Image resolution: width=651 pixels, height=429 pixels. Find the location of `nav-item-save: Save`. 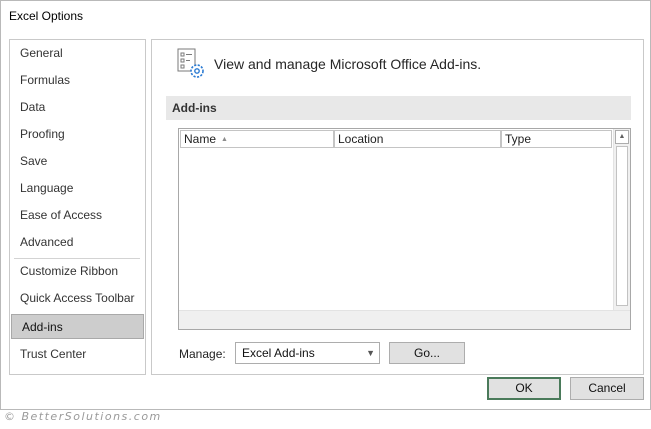

nav-item-save: Save is located at coordinates (77, 161).